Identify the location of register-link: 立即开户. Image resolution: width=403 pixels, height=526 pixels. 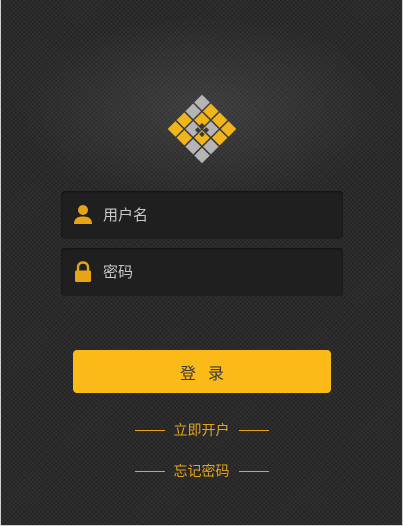
(202, 430).